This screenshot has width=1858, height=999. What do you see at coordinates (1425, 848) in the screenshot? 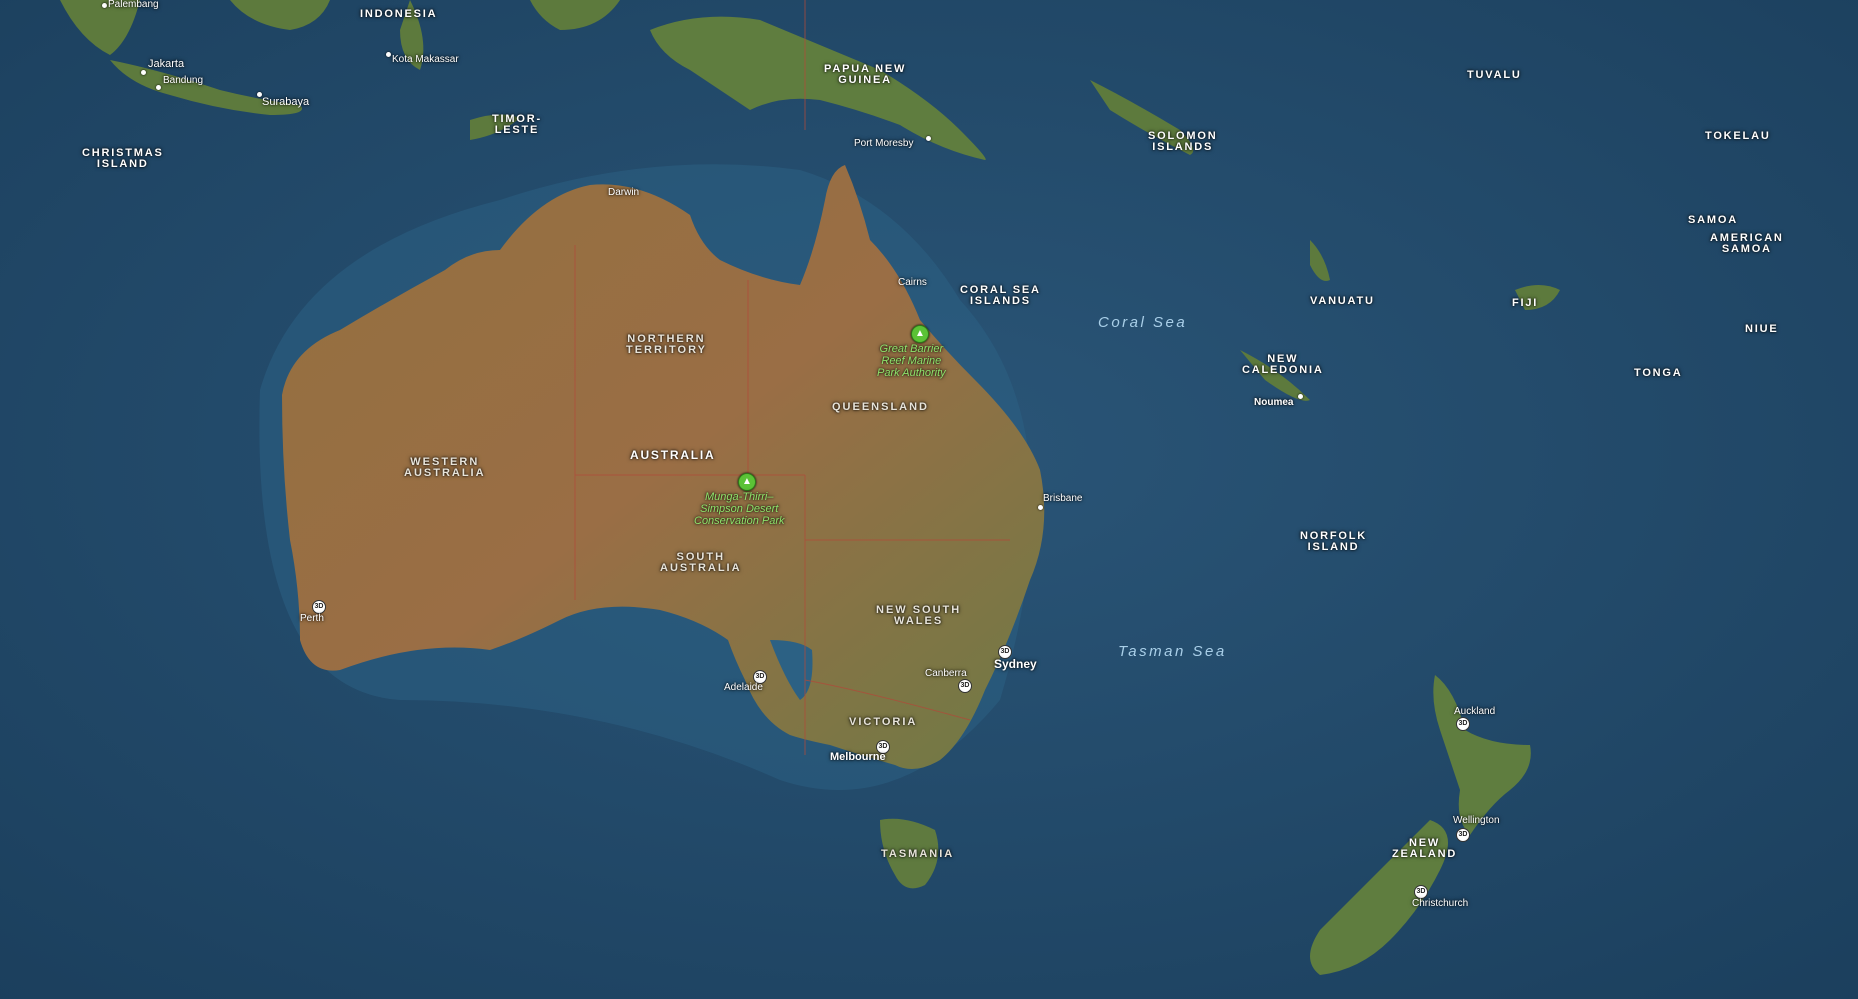
I see `country-label-new-zealand: NEW ZEALAND` at bounding box center [1425, 848].